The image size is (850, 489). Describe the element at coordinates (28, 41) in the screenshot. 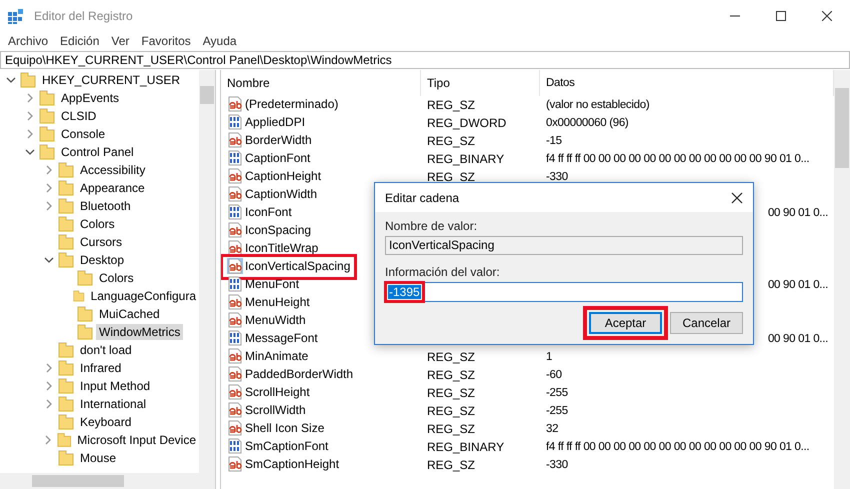

I see `menu-item: Archivo` at that location.